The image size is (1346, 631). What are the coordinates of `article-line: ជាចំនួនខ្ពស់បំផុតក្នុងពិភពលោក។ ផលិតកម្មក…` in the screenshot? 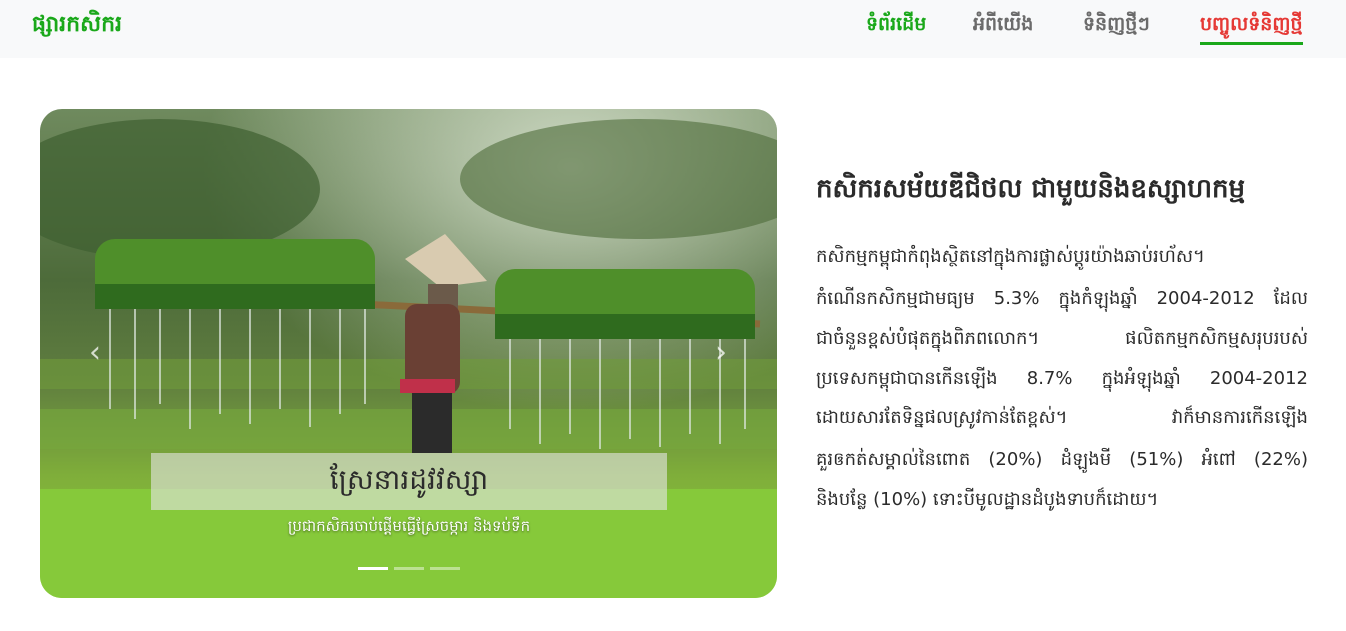 It's located at (1062, 338).